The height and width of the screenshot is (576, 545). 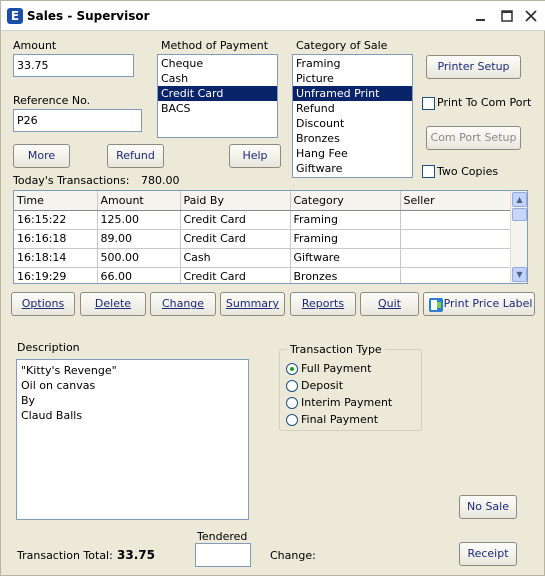 What do you see at coordinates (217, 63) in the screenshot?
I see `payment-method-option: Cheque` at bounding box center [217, 63].